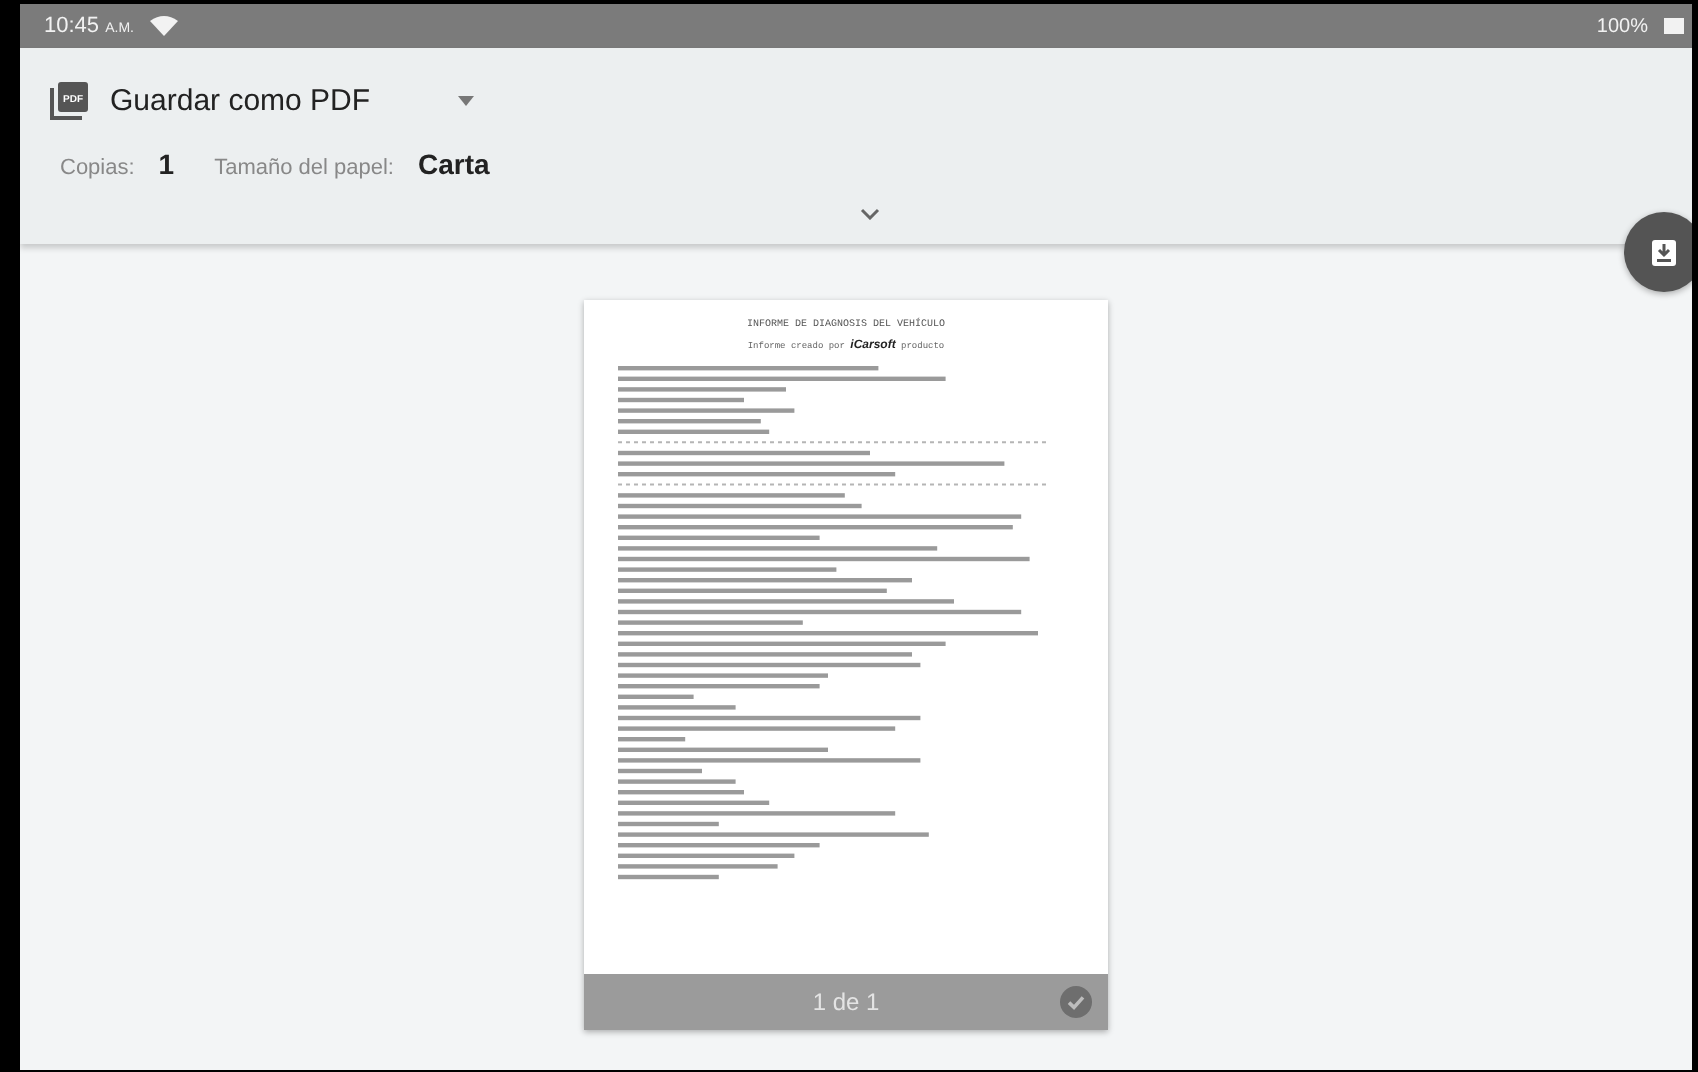 This screenshot has width=1698, height=1072. Describe the element at coordinates (166, 164) in the screenshot. I see `option-value: 1` at that location.